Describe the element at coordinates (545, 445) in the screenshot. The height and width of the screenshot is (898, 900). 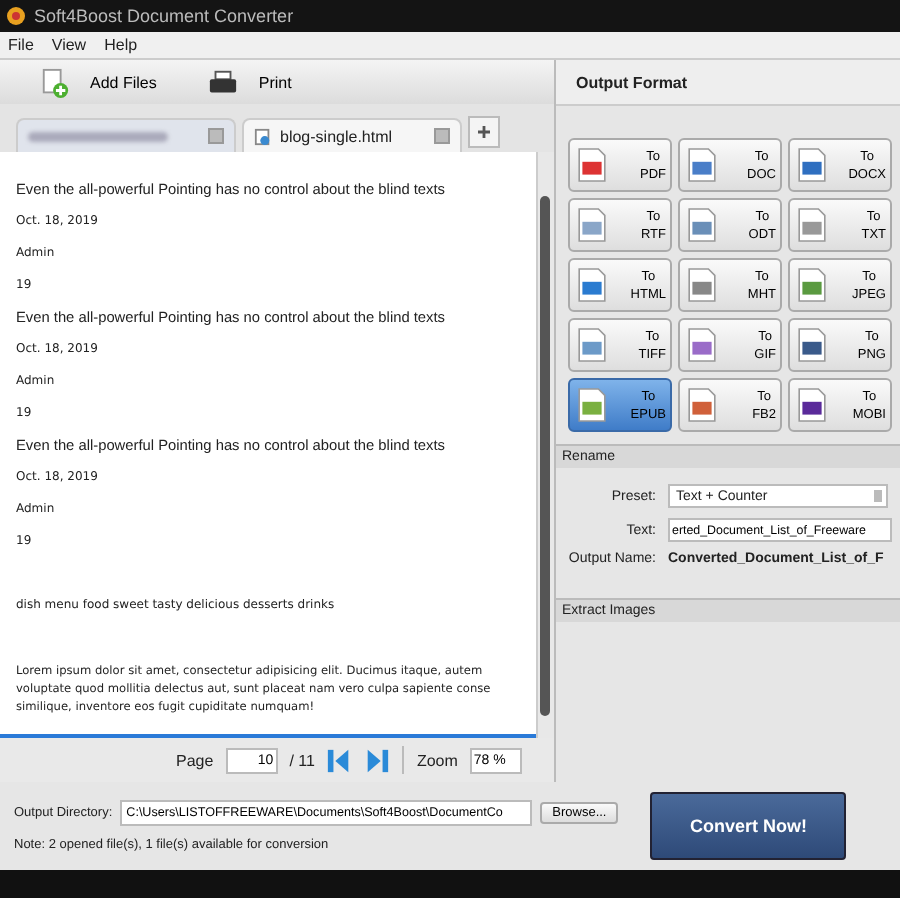
I see `scrollbar` at that location.